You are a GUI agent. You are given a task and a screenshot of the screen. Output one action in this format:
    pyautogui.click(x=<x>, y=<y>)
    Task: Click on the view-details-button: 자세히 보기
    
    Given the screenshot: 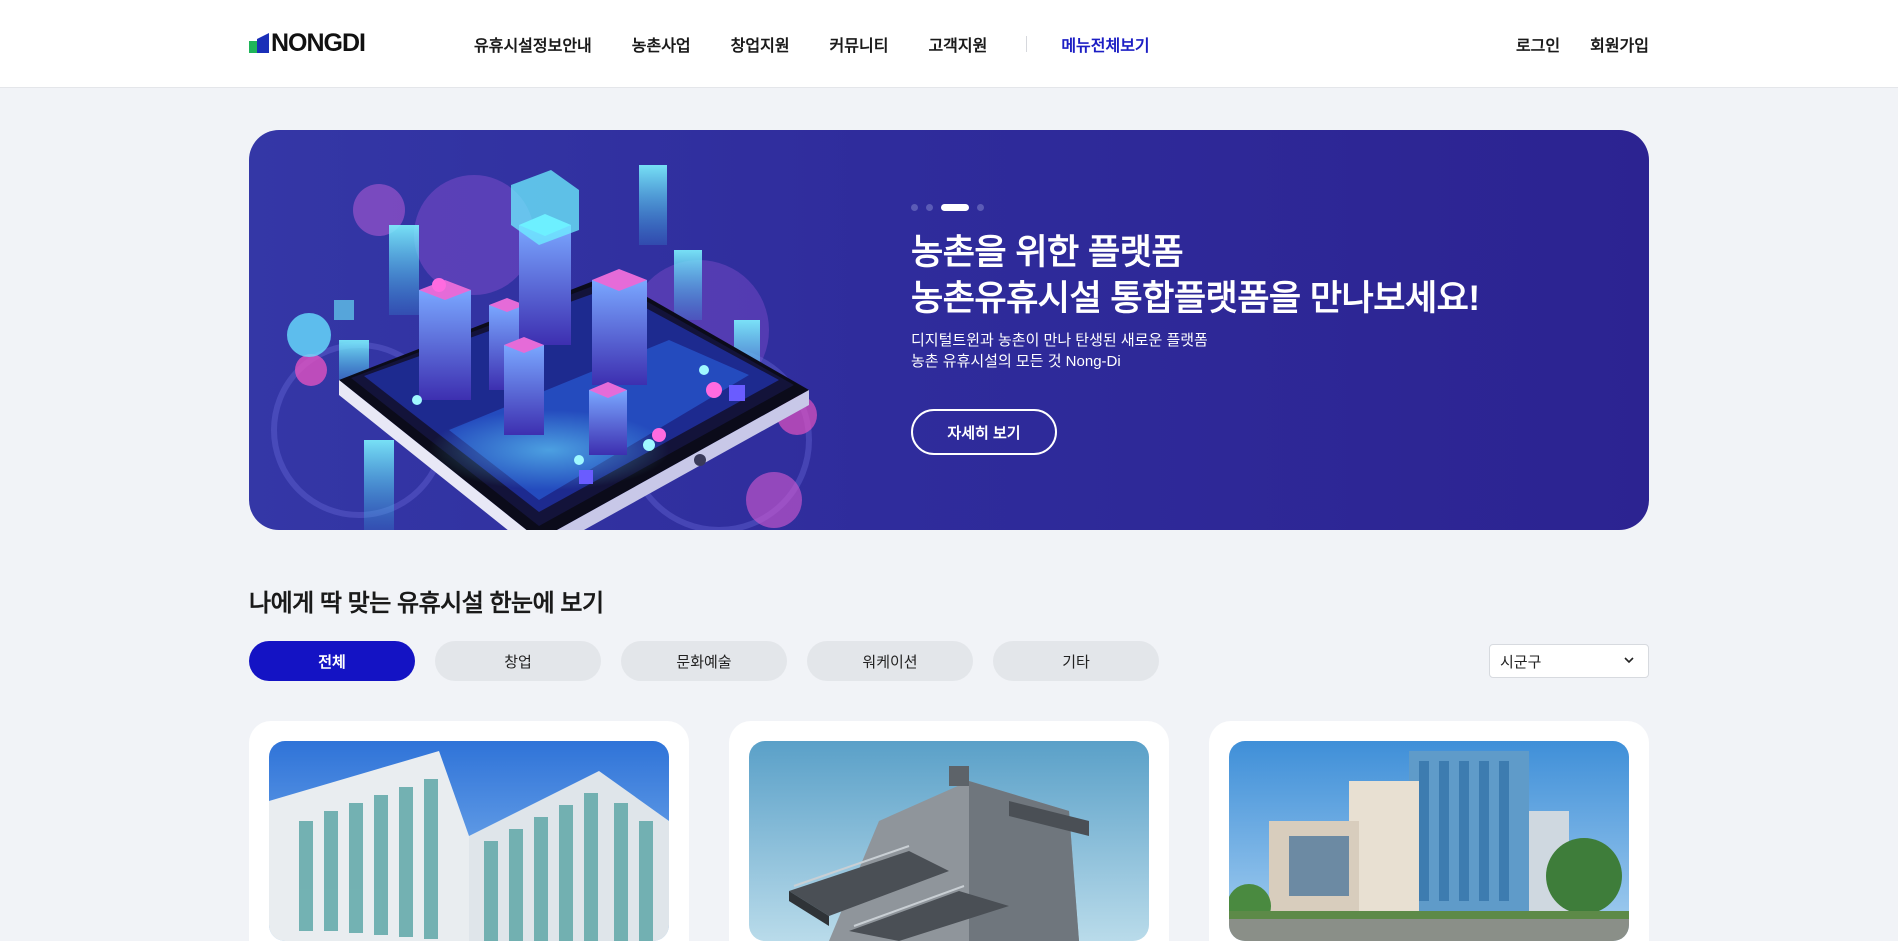 What is the action you would take?
    pyautogui.click(x=984, y=432)
    